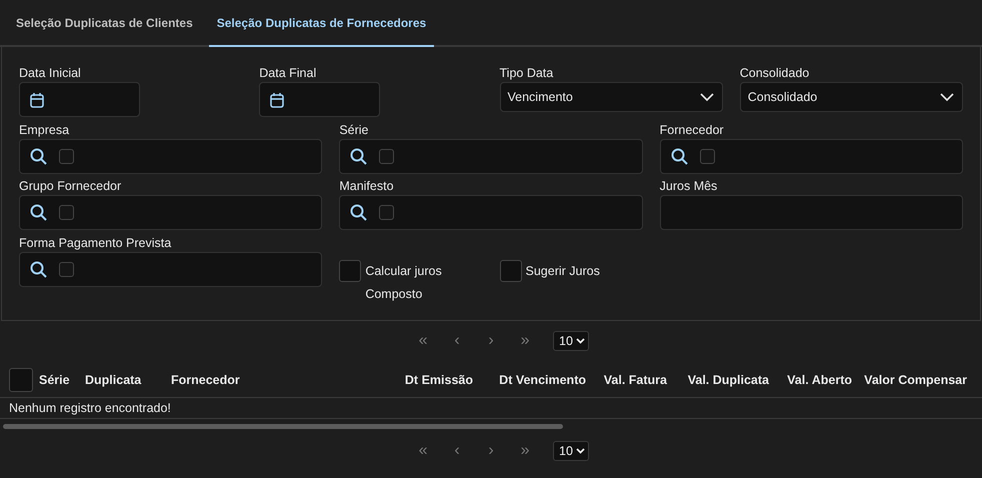 This screenshot has width=982, height=478. What do you see at coordinates (354, 129) in the screenshot?
I see `field-label: Série` at bounding box center [354, 129].